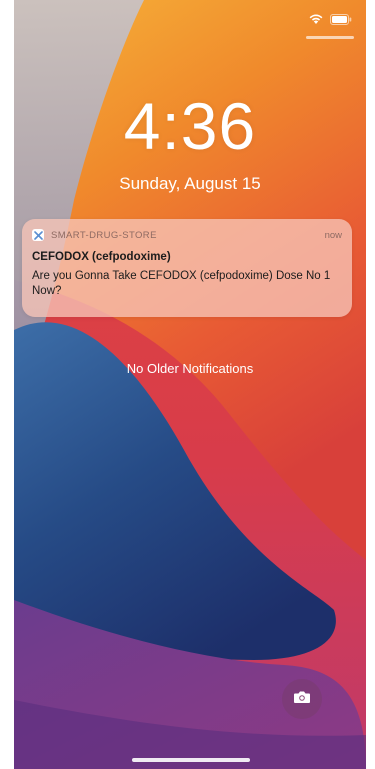 Image resolution: width=375 pixels, height=769 pixels. I want to click on wifi-icon, so click(316, 21).